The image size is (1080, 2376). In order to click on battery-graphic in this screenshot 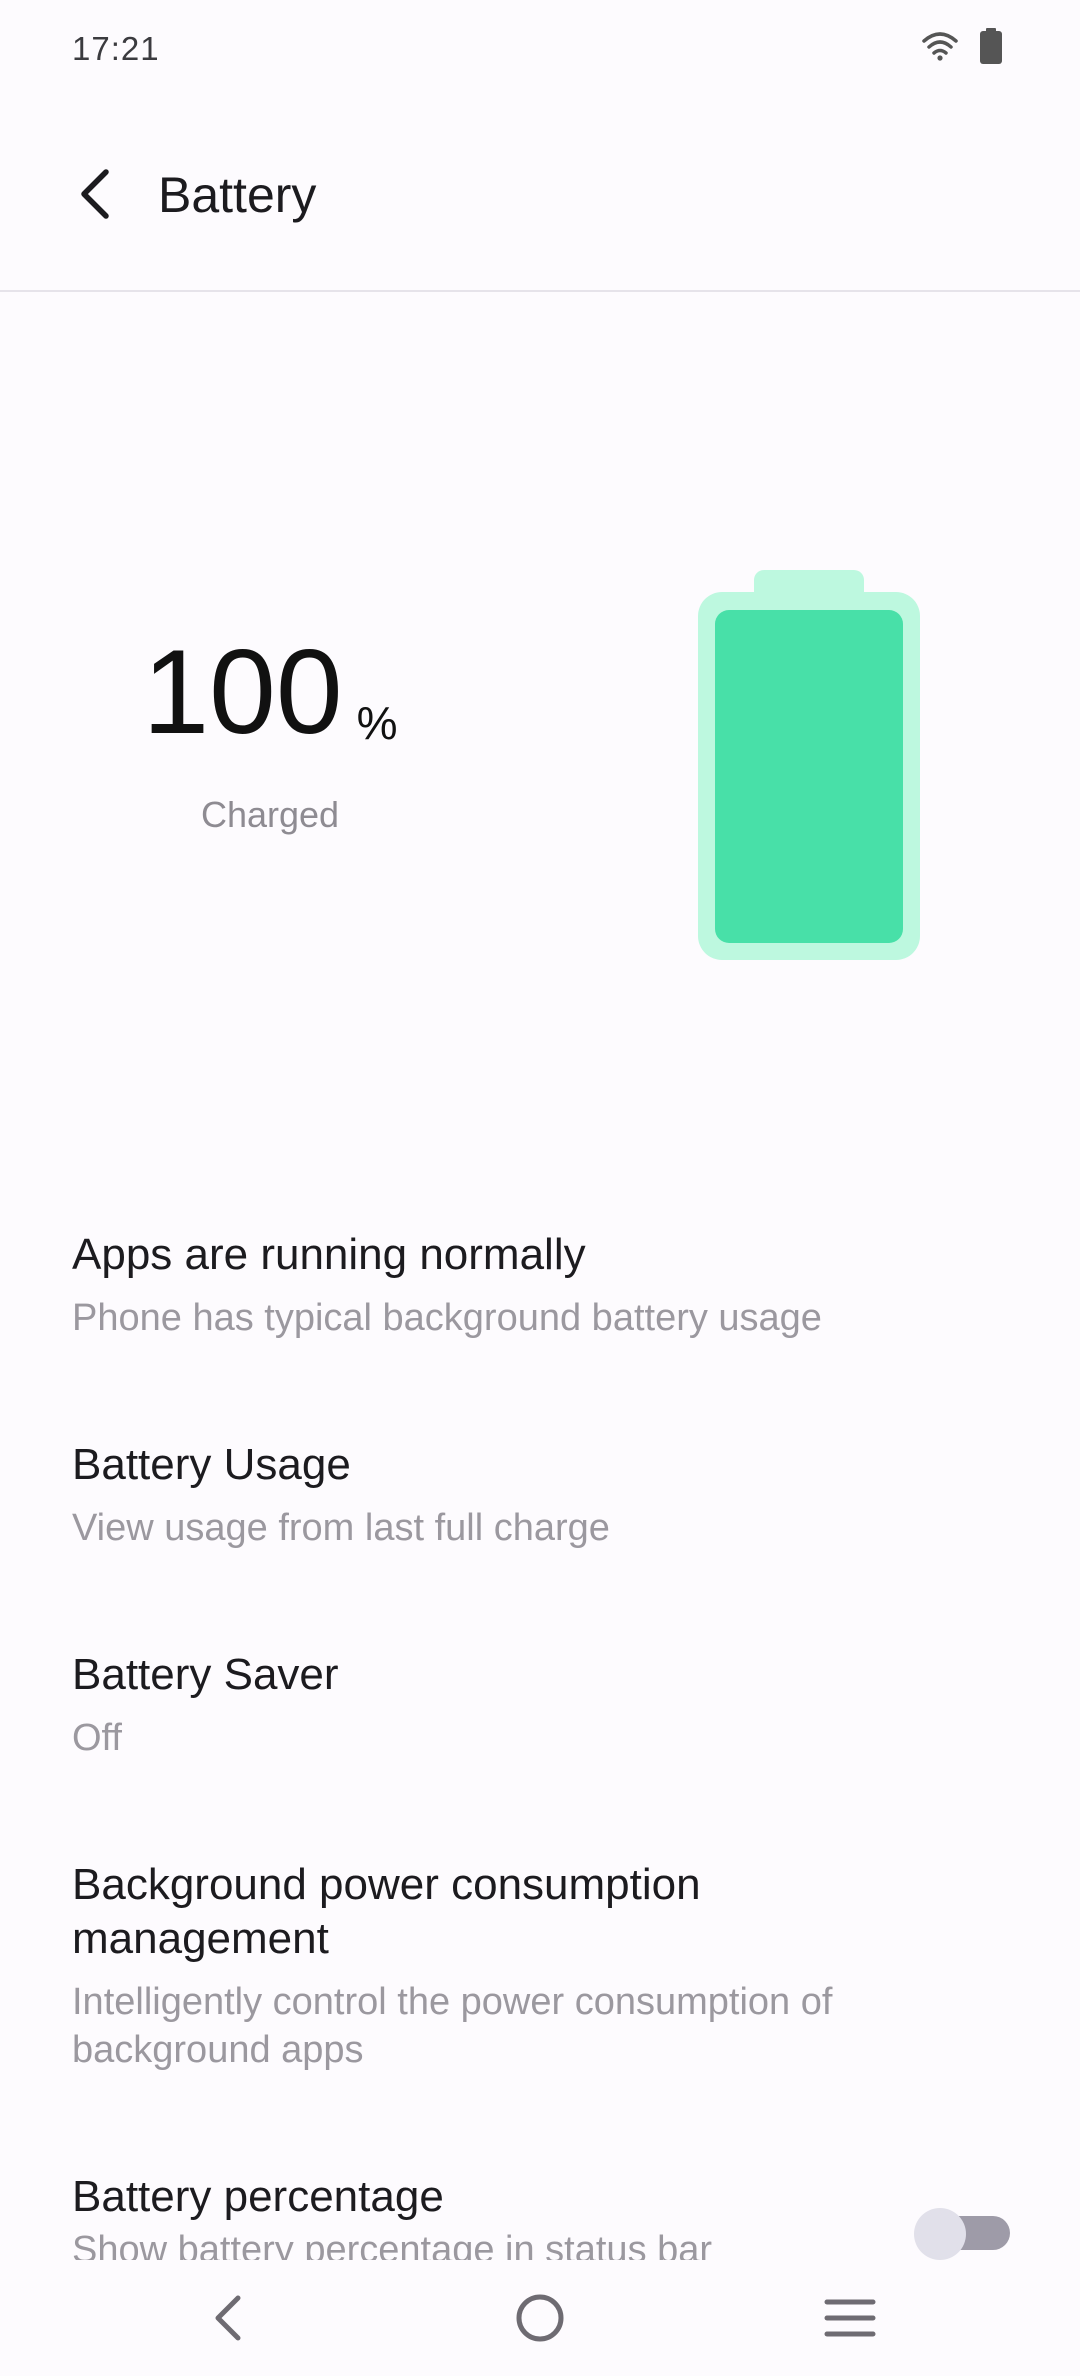, I will do `click(809, 765)`.